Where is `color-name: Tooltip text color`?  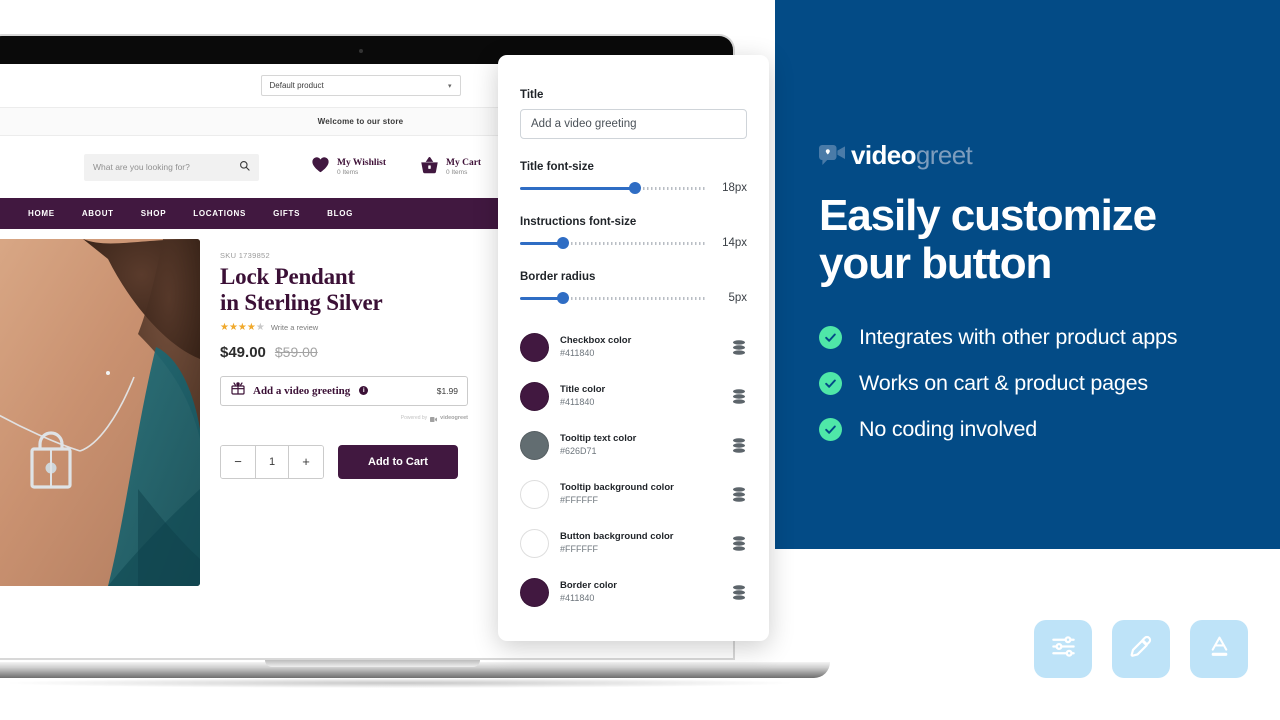 color-name: Tooltip text color is located at coordinates (598, 439).